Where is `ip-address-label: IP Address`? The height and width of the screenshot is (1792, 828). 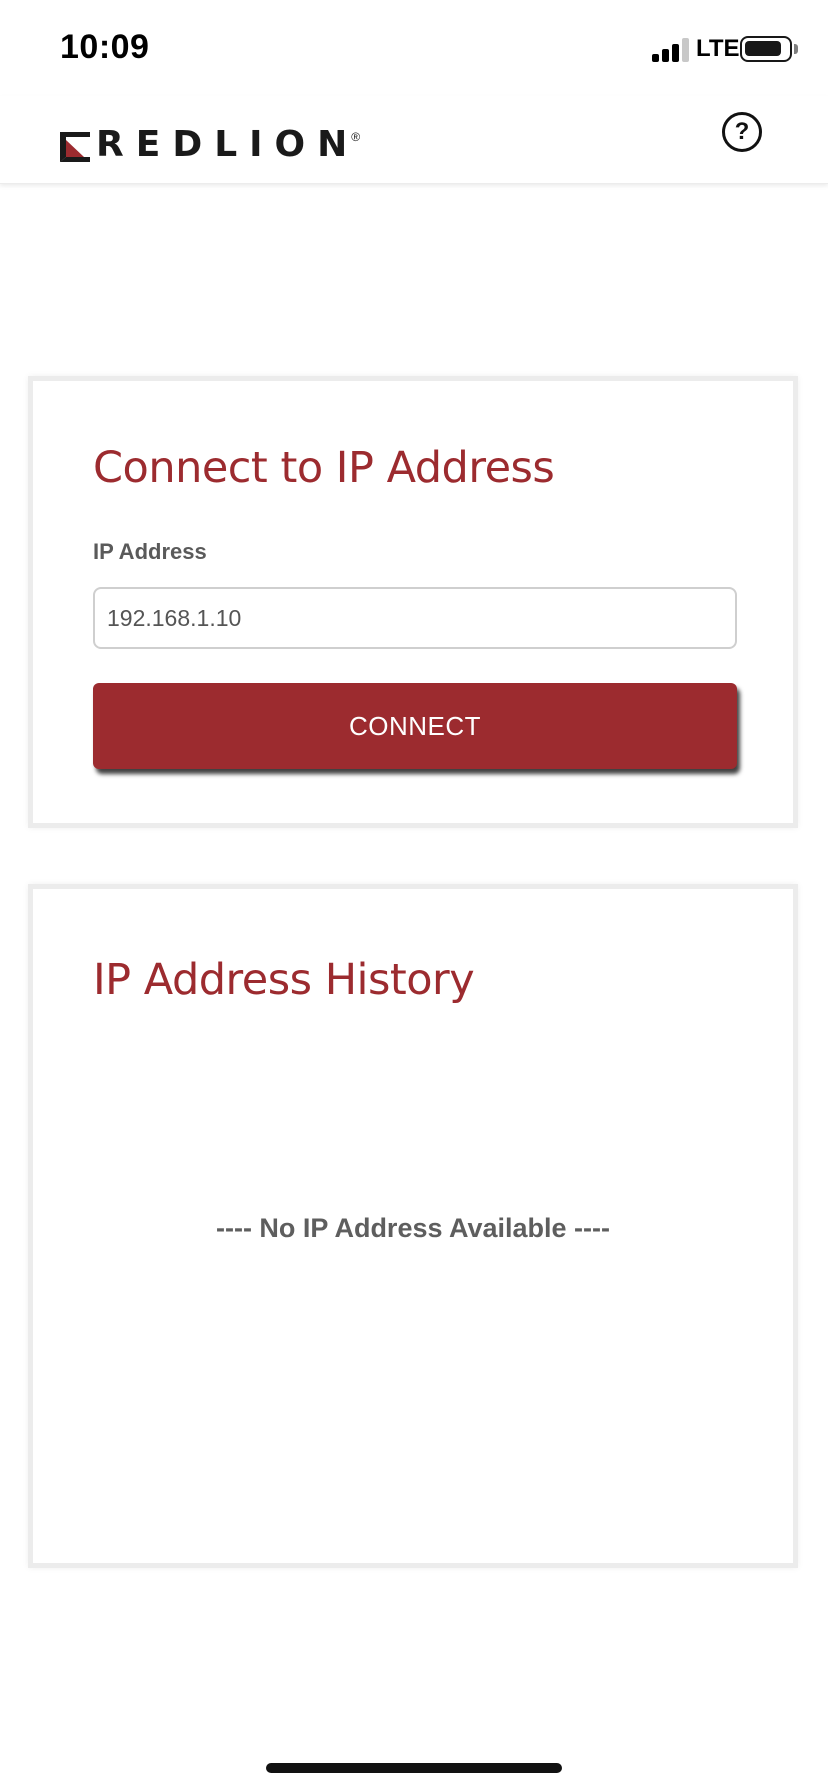 ip-address-label: IP Address is located at coordinates (150, 551).